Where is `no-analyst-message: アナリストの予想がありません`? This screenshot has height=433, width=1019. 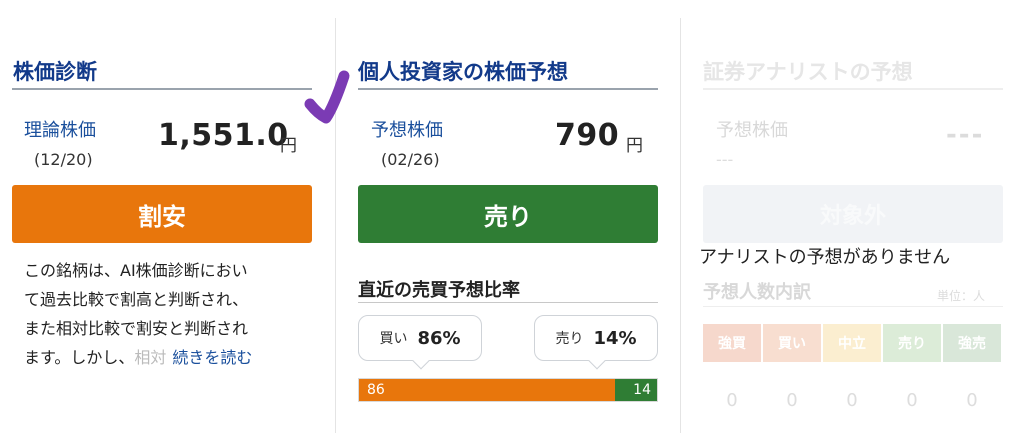 no-analyst-message: アナリストの予想がありません is located at coordinates (825, 257).